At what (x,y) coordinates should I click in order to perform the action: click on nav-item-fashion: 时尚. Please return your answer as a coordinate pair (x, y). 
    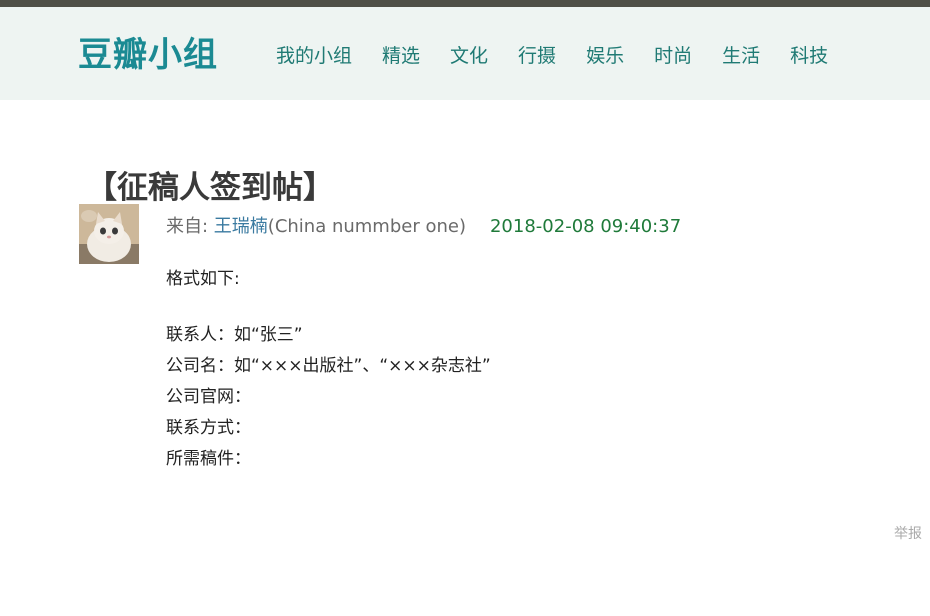
    Looking at the image, I should click on (673, 56).